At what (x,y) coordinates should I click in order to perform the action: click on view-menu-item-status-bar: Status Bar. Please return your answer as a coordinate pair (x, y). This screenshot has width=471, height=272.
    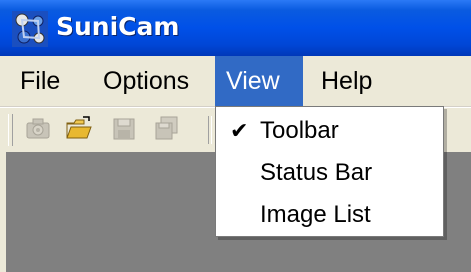
    Looking at the image, I should click on (329, 173).